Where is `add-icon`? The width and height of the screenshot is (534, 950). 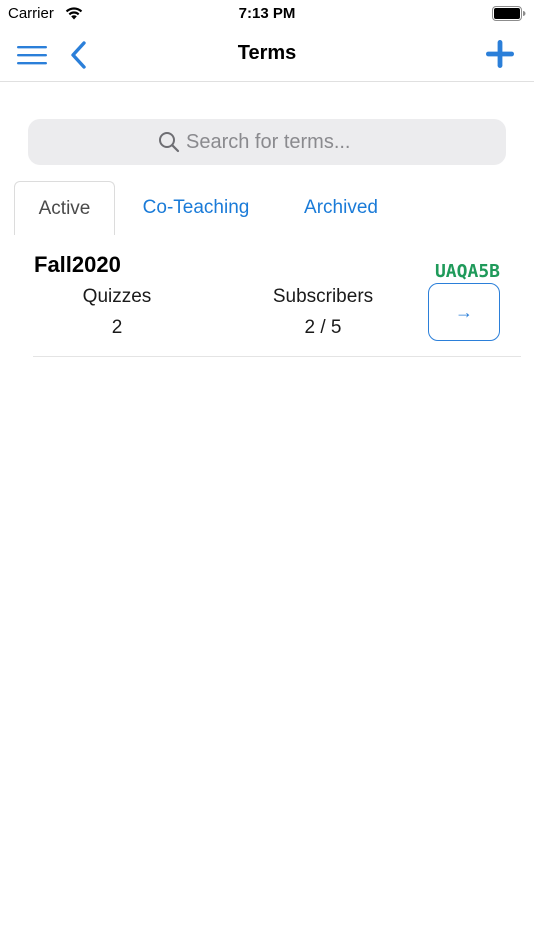 add-icon is located at coordinates (500, 54).